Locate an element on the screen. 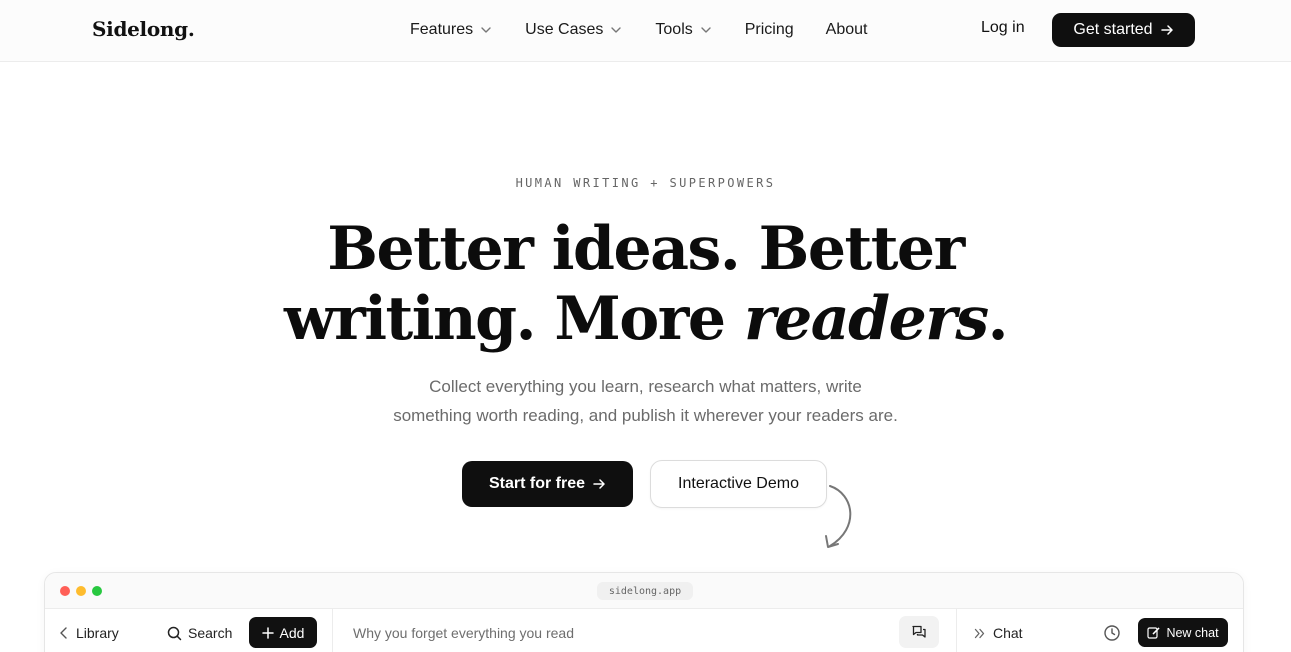  document-title: Why you forget everything you read is located at coordinates (463, 633).